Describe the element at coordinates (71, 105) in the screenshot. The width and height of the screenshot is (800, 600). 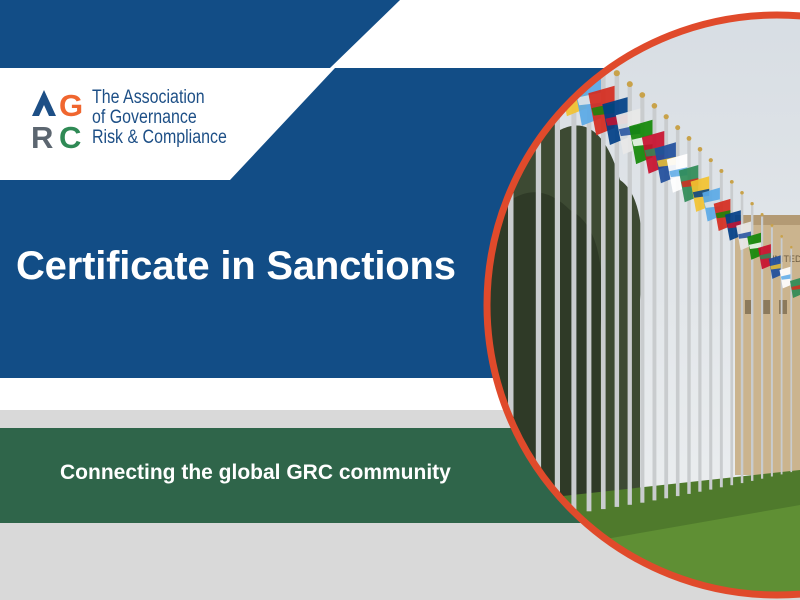
I see `logo-letter-g: G` at that location.